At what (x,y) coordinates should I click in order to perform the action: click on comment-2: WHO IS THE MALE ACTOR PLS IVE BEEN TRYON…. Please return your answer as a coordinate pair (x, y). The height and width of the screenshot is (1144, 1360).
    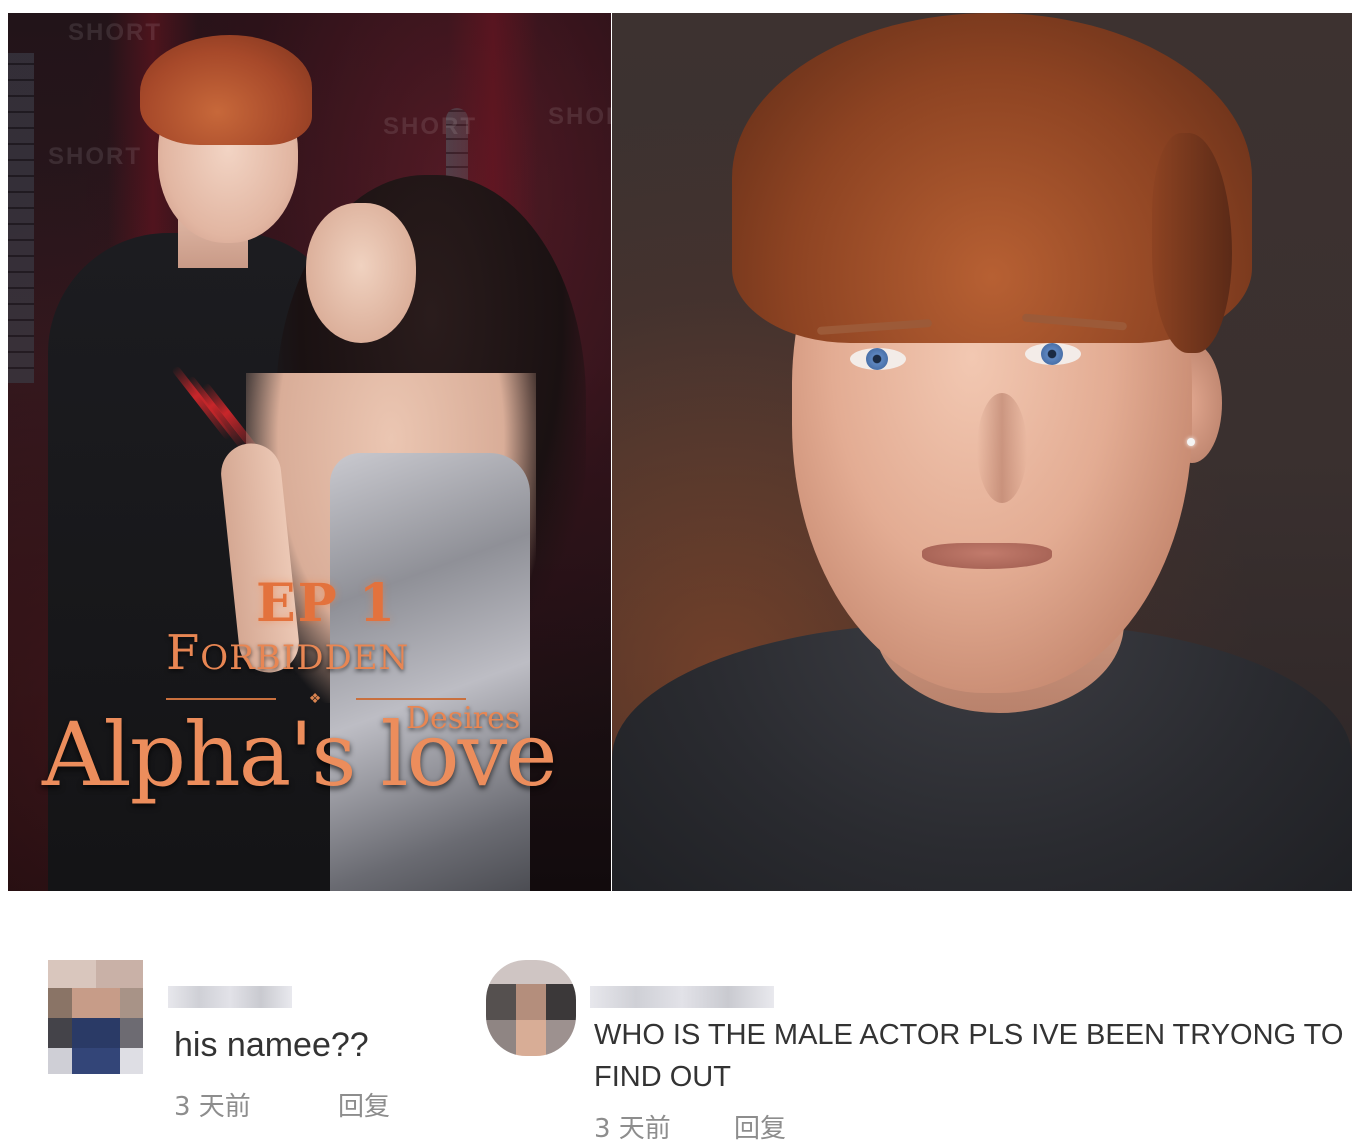
    Looking at the image, I should click on (921, 1052).